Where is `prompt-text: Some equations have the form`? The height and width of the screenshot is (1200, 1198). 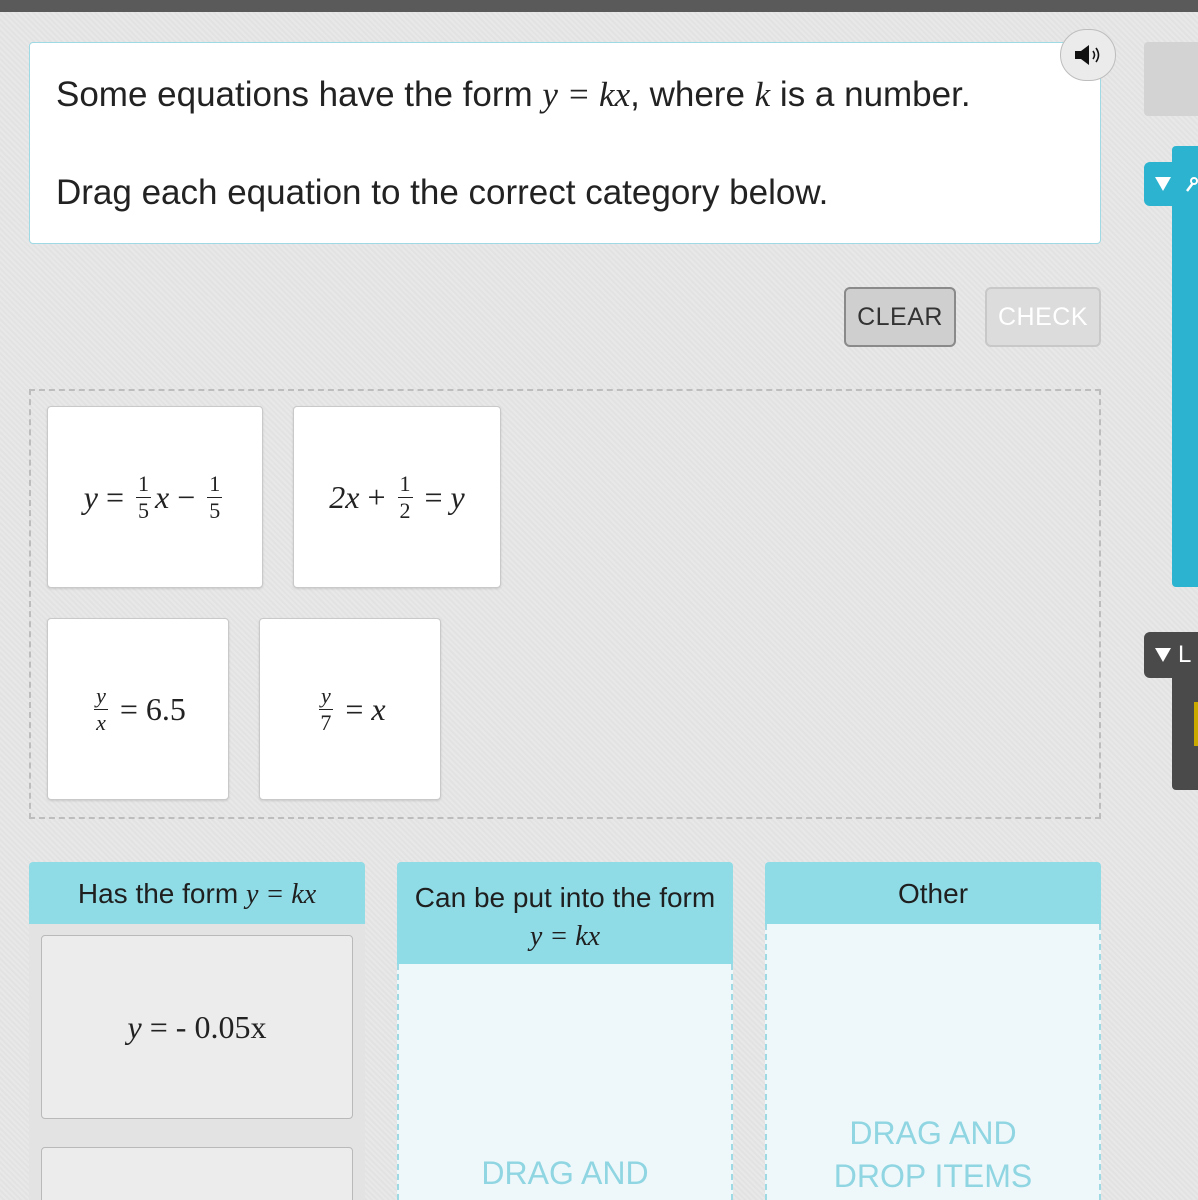 prompt-text: Some equations have the form is located at coordinates (299, 94).